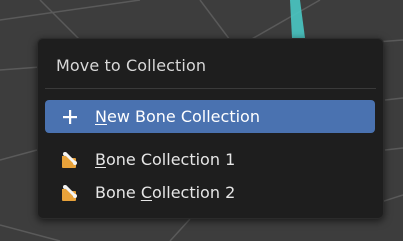 Image resolution: width=403 pixels, height=241 pixels. What do you see at coordinates (165, 192) in the screenshot?
I see `menu-item-label: Bone Collection 2` at bounding box center [165, 192].